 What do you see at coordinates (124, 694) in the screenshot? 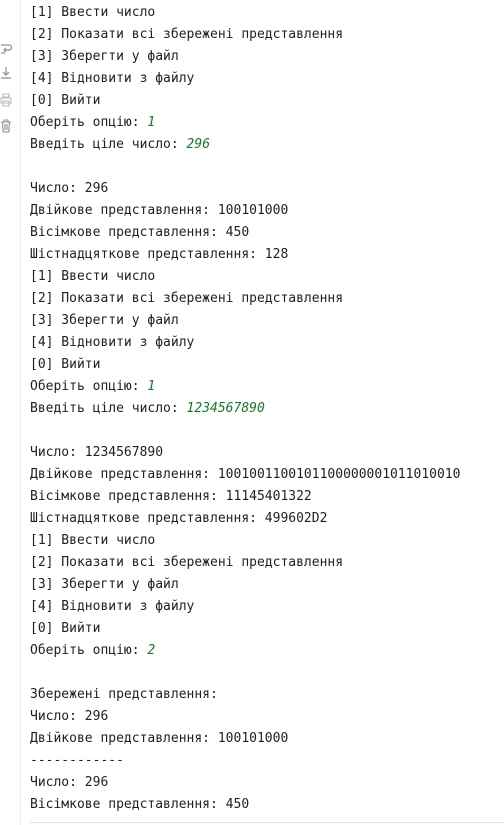
I see `console-text: Збережені представлення:` at bounding box center [124, 694].